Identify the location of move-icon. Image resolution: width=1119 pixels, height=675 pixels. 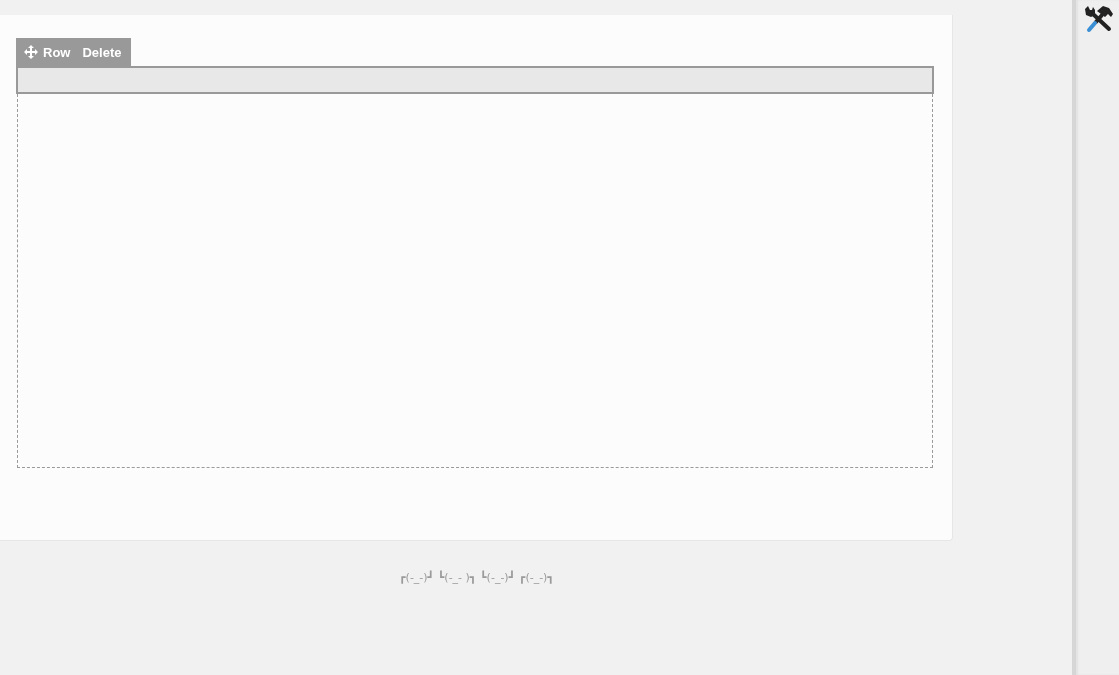
(31, 52).